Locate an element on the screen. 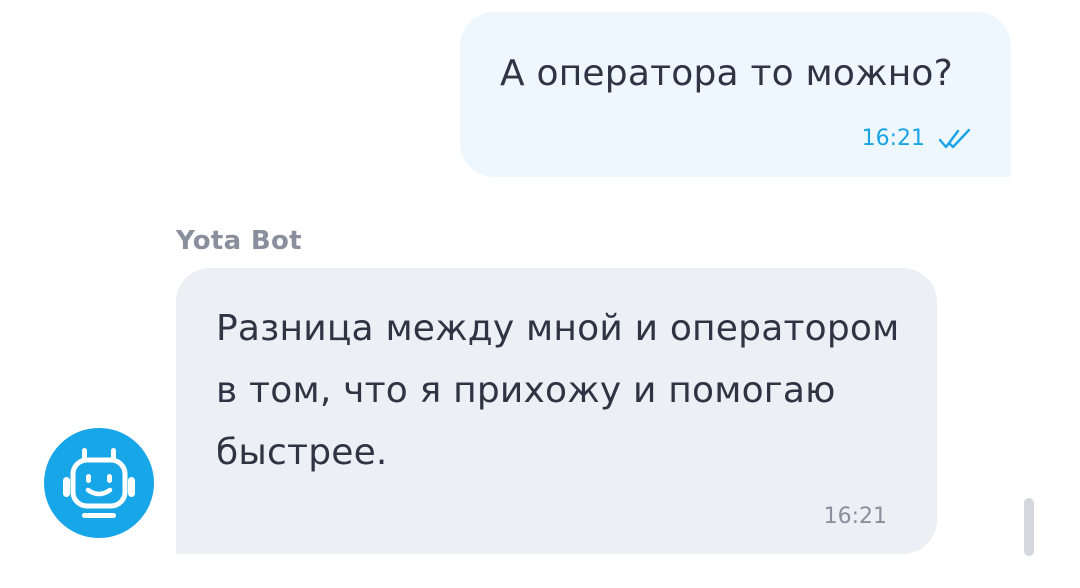 This screenshot has width=1080, height=588. incoming-message-time: 16:21 is located at coordinates (855, 516).